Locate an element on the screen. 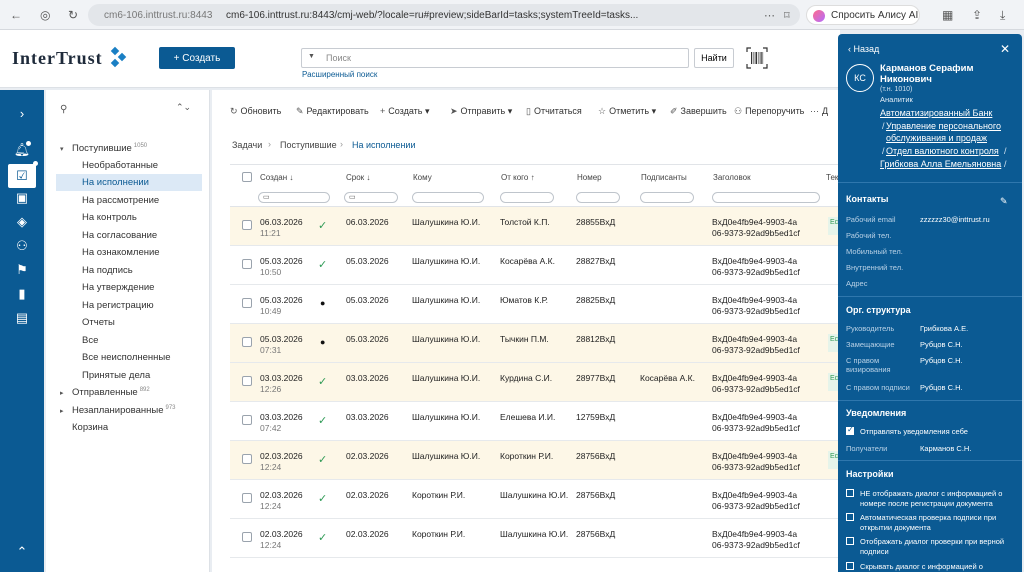 The image size is (1024, 572). column-header-from: От кого ↑ is located at coordinates (518, 177).